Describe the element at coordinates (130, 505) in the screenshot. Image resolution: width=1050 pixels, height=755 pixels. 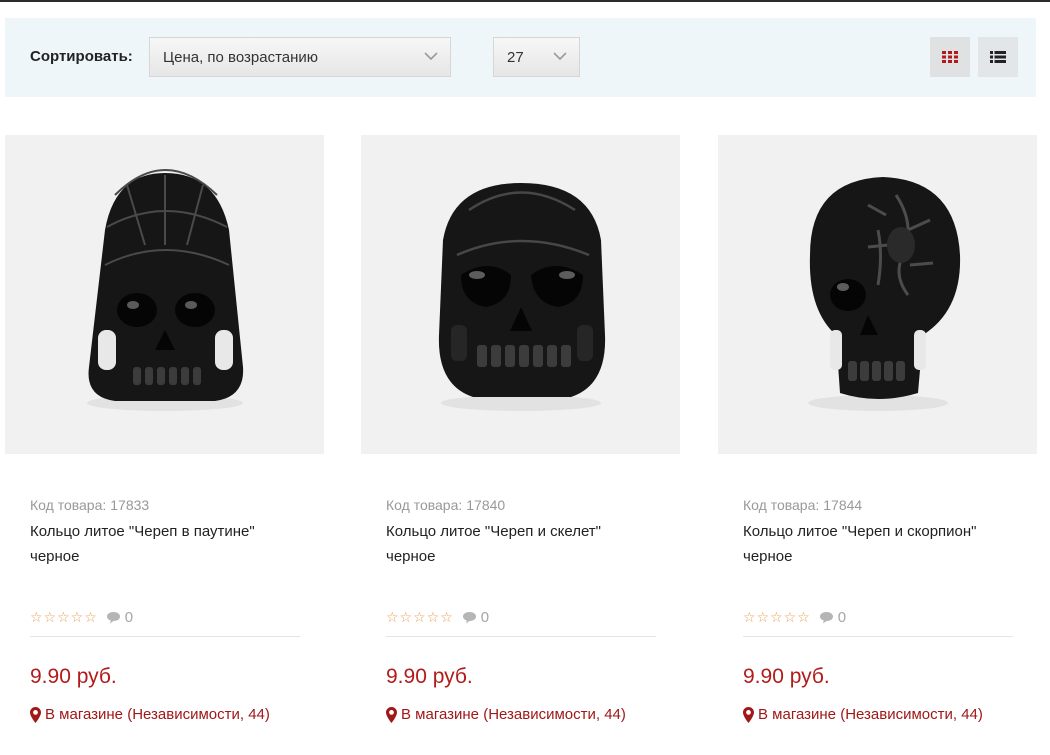
I see `product-code-value: 17833` at that location.